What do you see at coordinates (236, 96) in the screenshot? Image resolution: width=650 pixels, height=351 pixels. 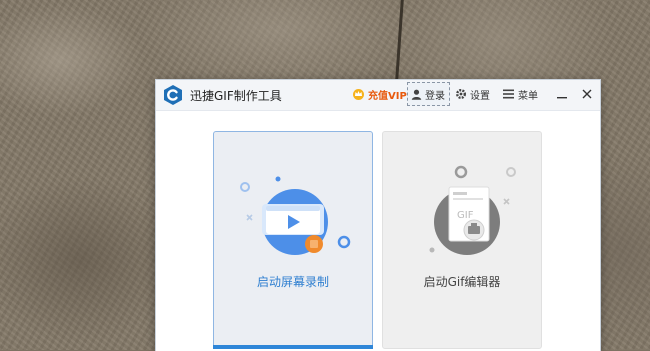 I see `app-title: 迅捷GIF制作工具` at bounding box center [236, 96].